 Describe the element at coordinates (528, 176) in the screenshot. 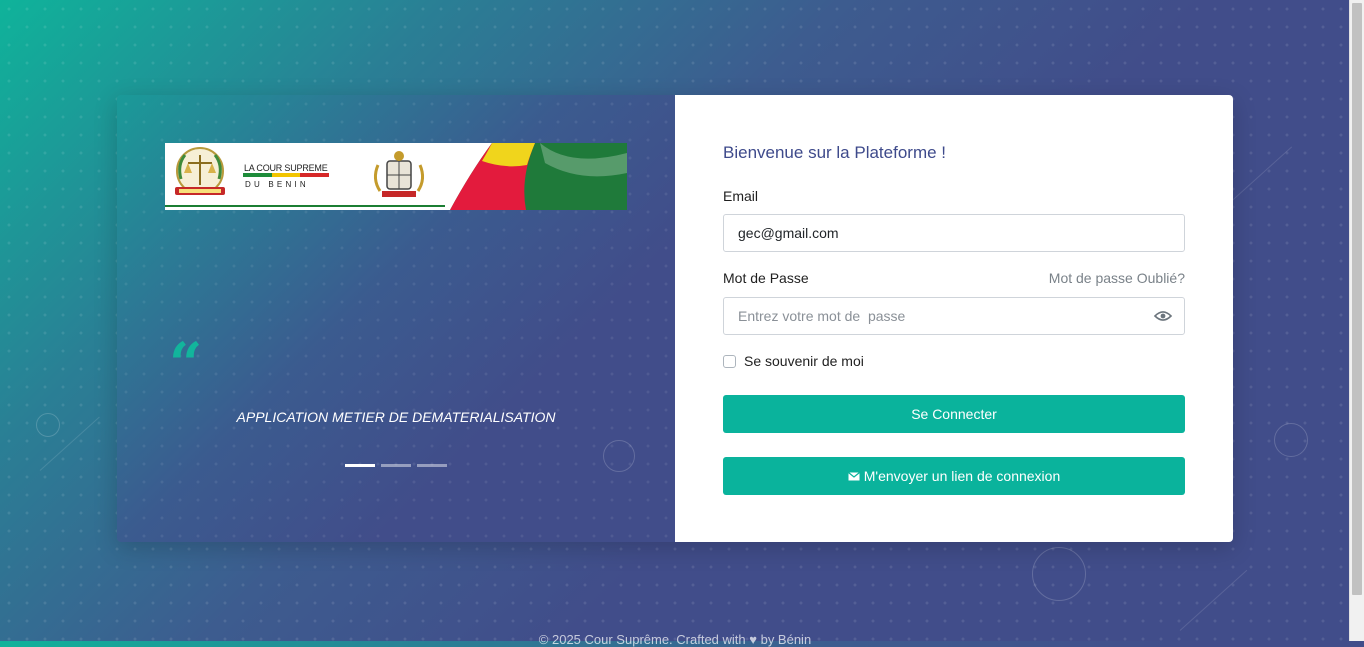

I see `benin-flag-image` at that location.